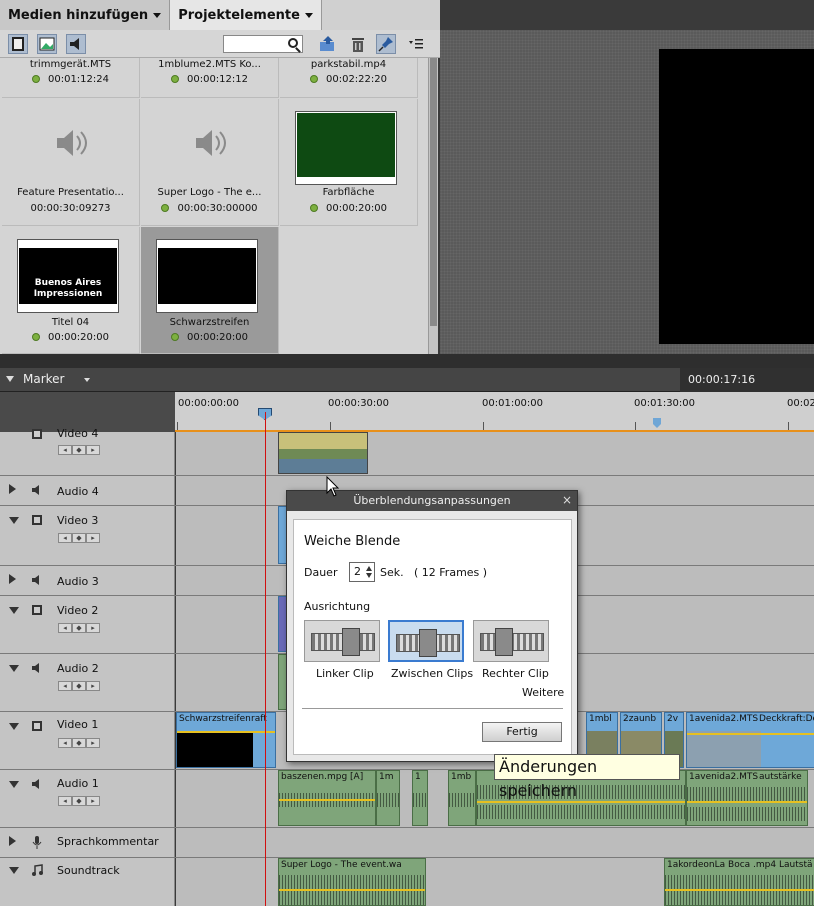 The width and height of the screenshot is (814, 906). What do you see at coordinates (407, 361) in the screenshot?
I see `panel-divider` at bounding box center [407, 361].